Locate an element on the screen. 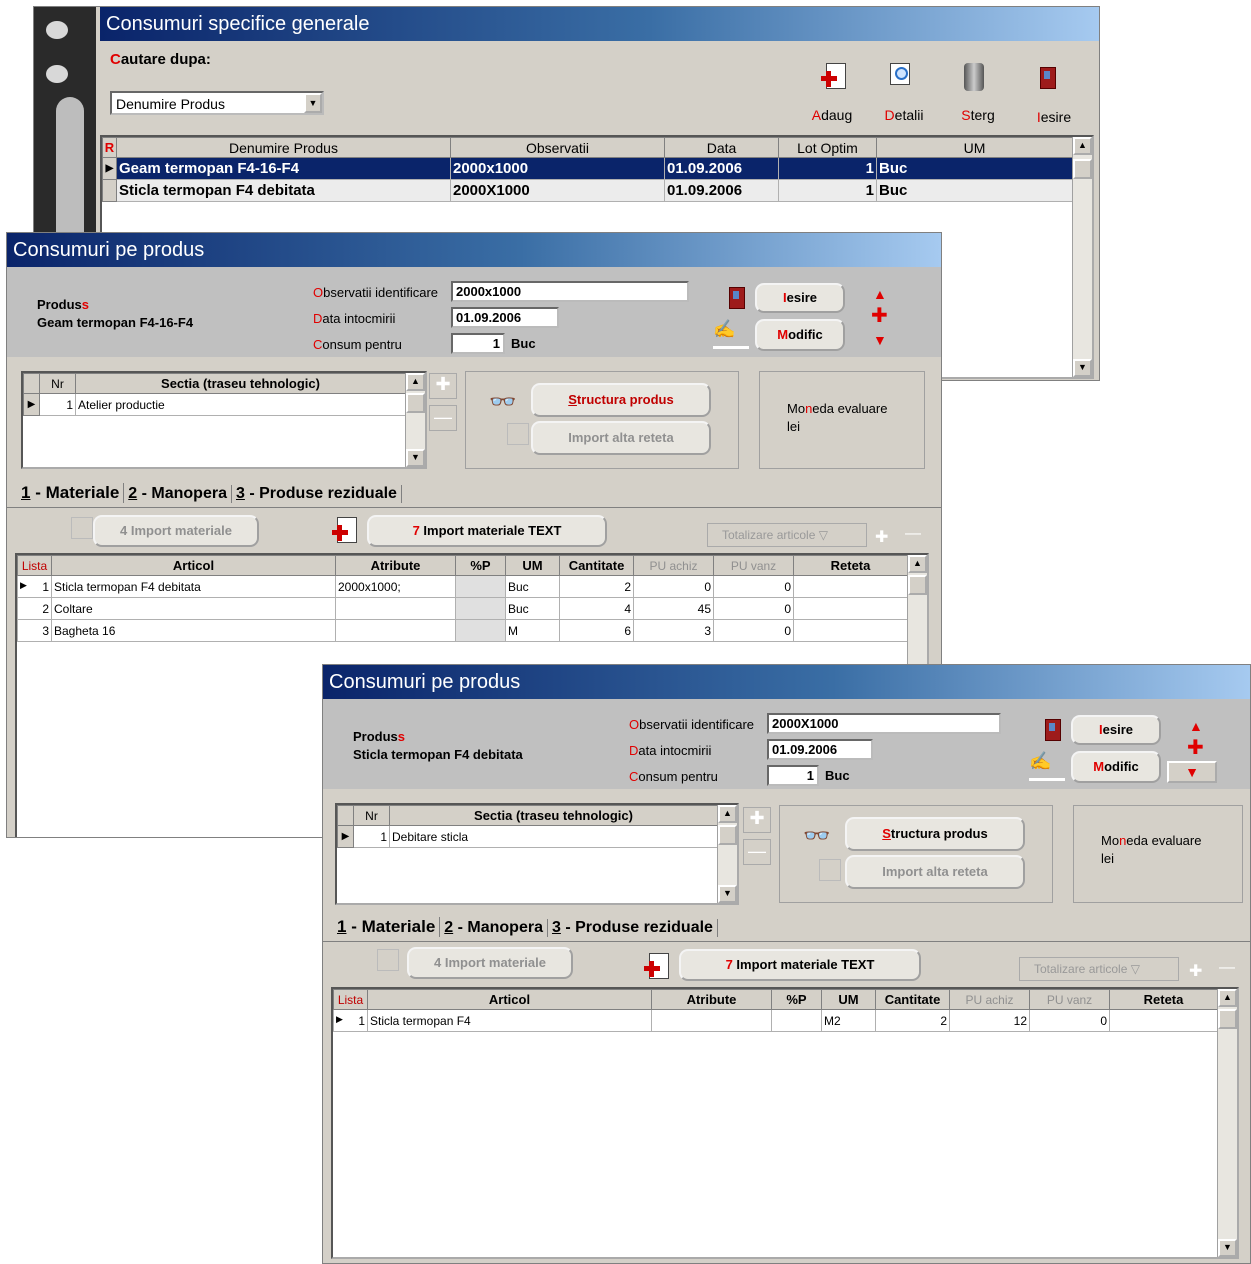 This screenshot has width=1251, height=1264. cell: Buc is located at coordinates (532, 608).